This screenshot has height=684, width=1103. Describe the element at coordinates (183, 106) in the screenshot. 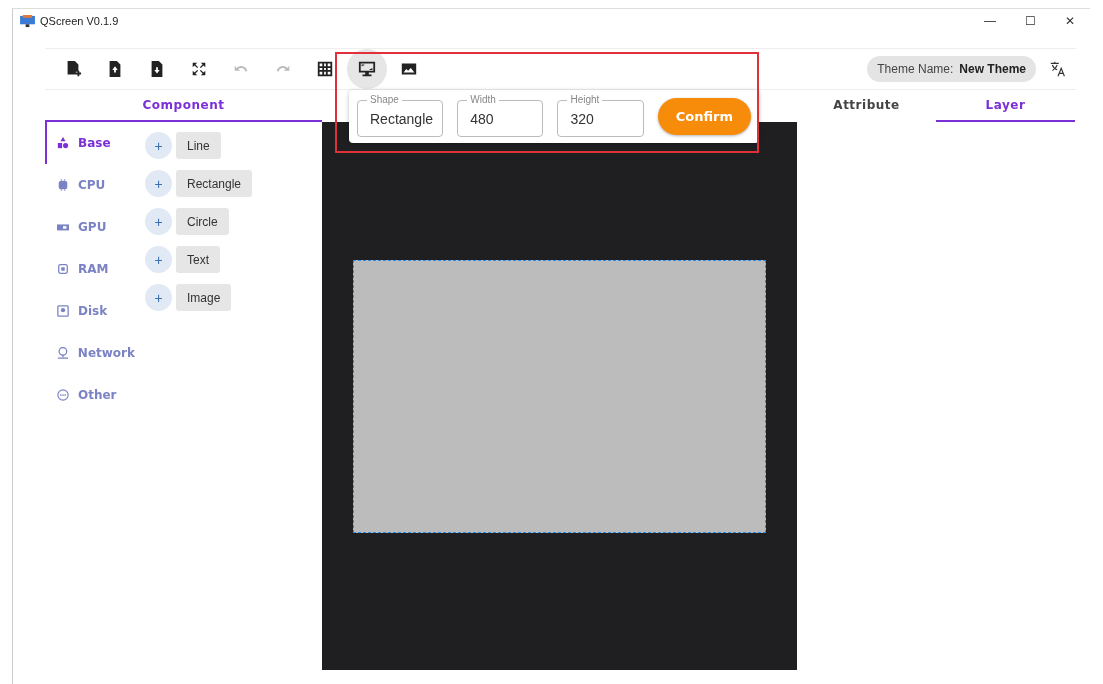

I see `panel-tab: Component` at that location.